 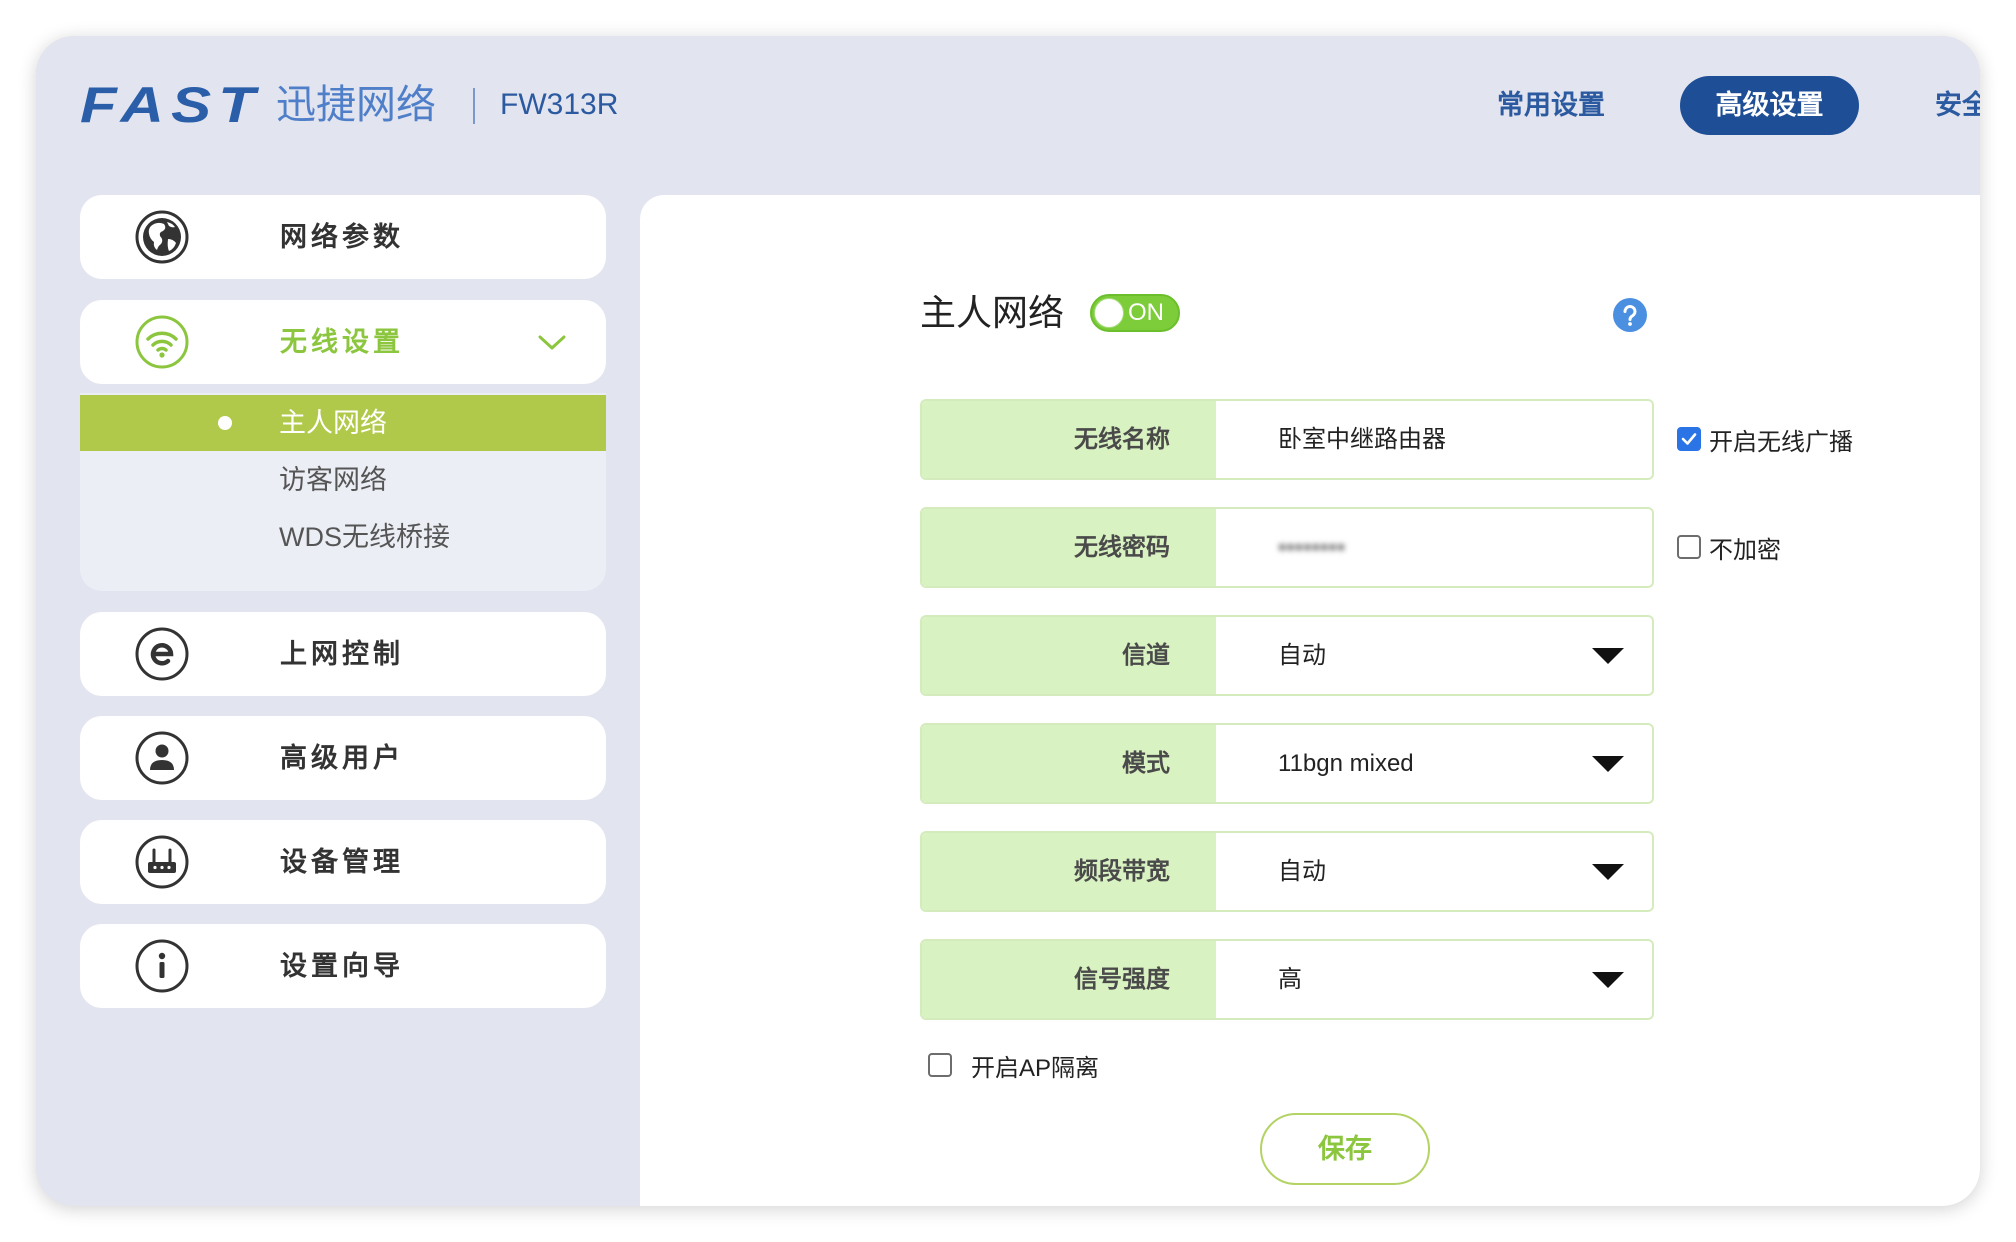 I want to click on active-dot-icon, so click(x=225, y=423).